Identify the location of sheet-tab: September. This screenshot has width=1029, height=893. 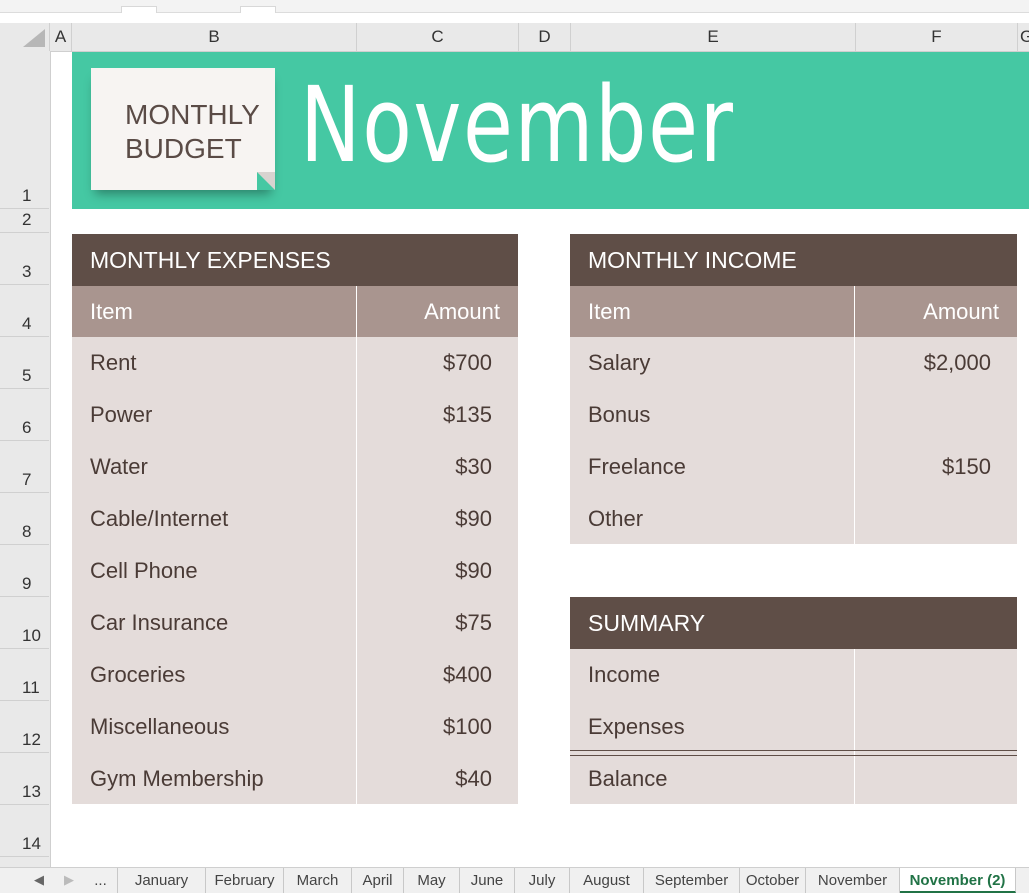
(692, 880).